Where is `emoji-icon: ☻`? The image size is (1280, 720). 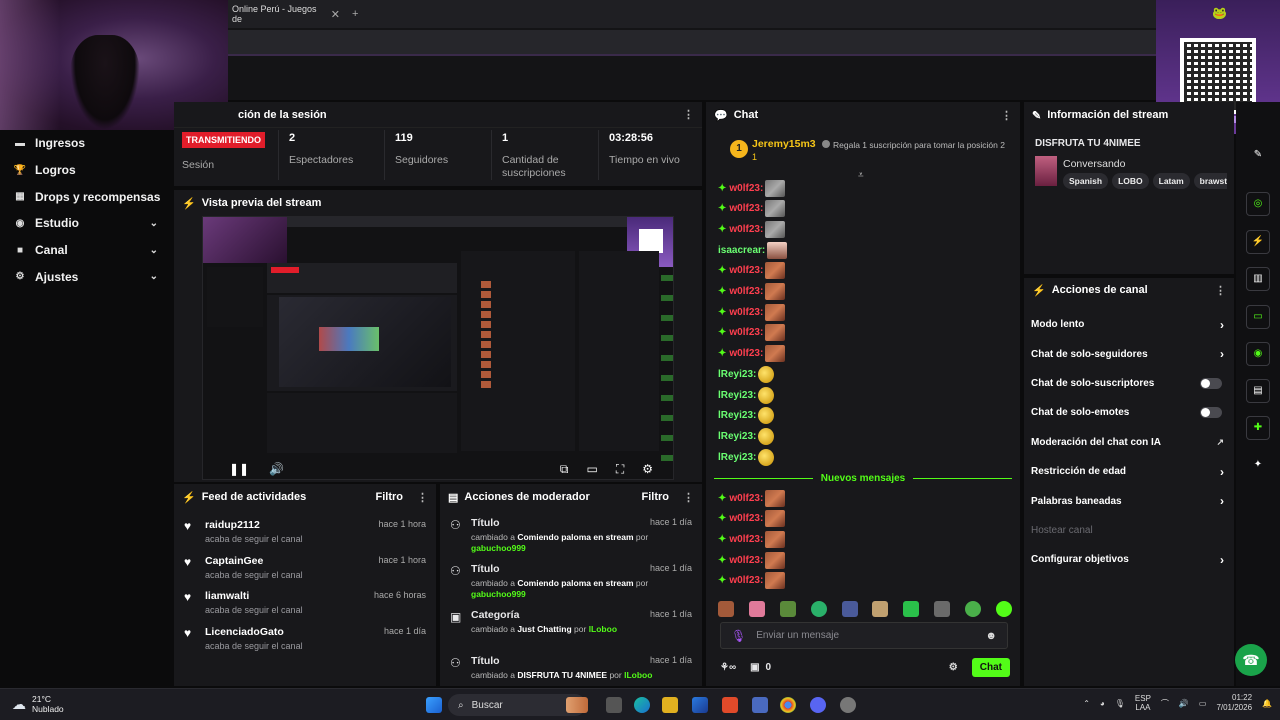
emoji-icon: ☻ is located at coordinates (991, 636).